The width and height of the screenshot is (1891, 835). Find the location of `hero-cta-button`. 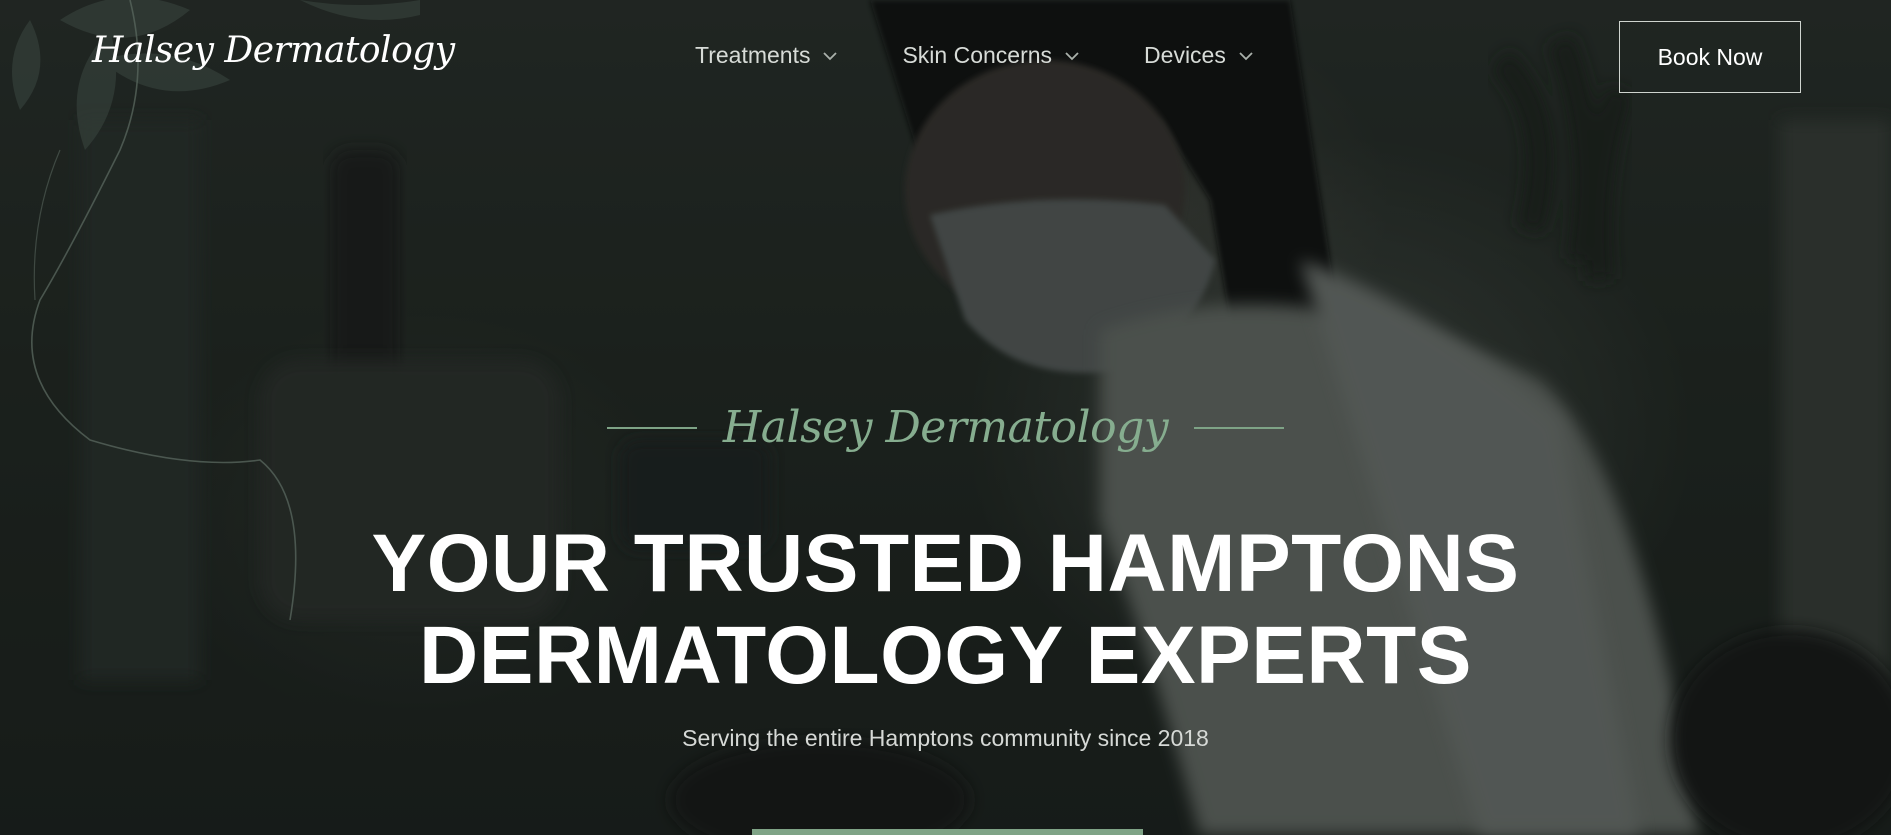

hero-cta-button is located at coordinates (947, 832).